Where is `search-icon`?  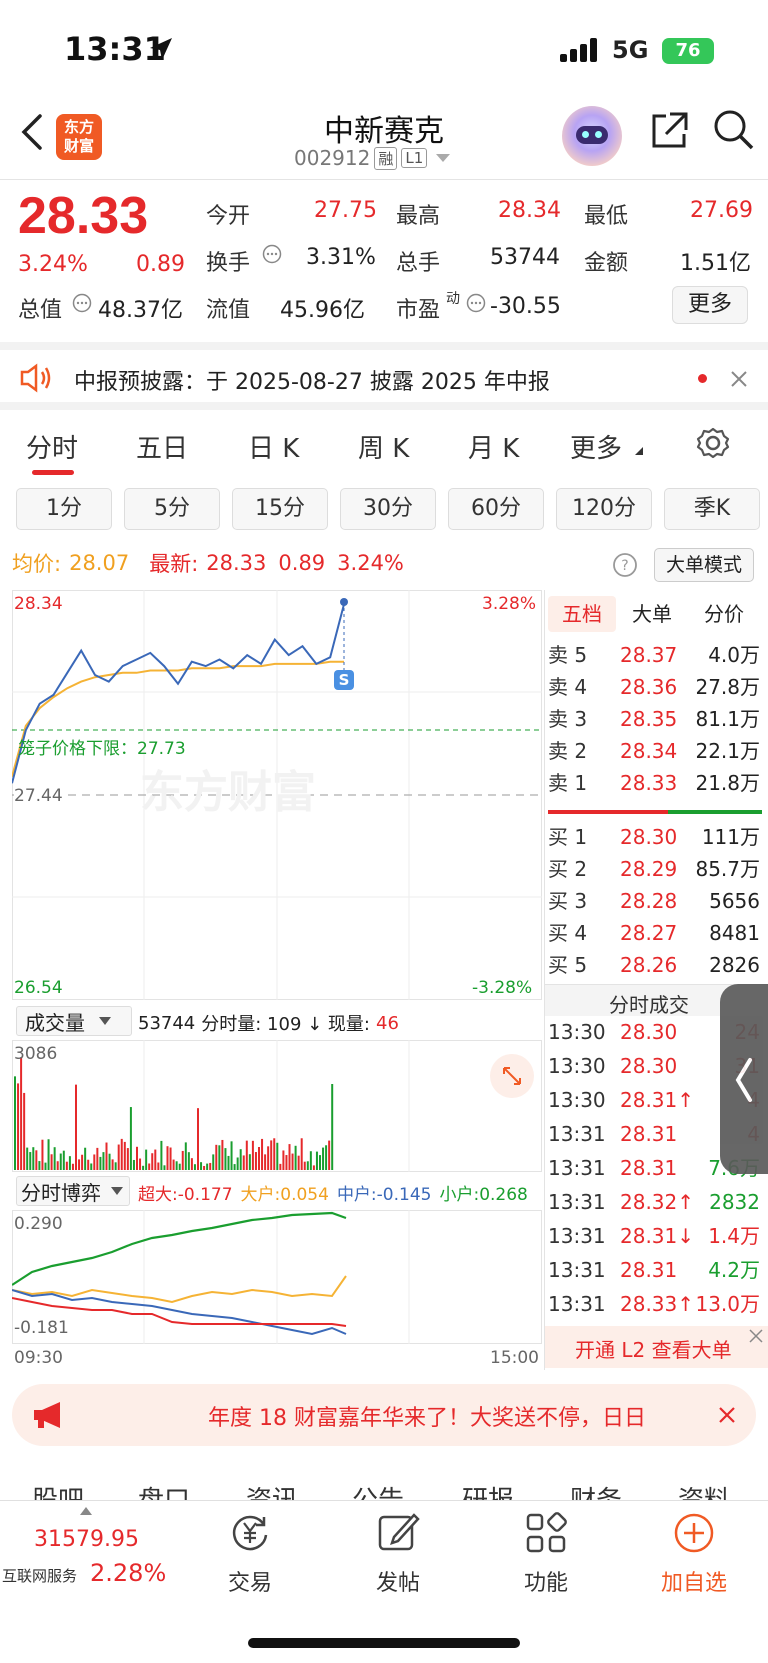 search-icon is located at coordinates (734, 130).